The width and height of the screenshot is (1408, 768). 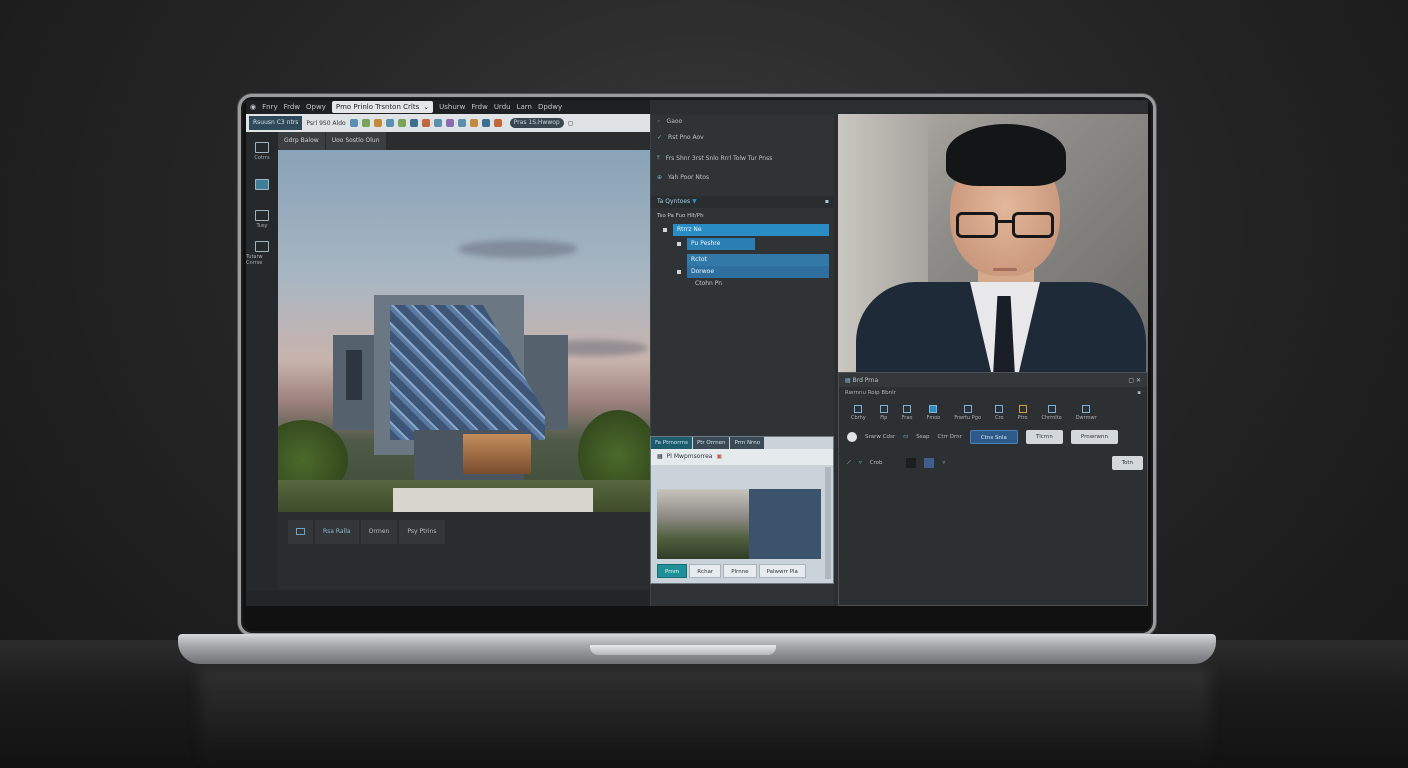 What do you see at coordinates (1052, 413) in the screenshot?
I see `tool-item: Chrrnlto` at bounding box center [1052, 413].